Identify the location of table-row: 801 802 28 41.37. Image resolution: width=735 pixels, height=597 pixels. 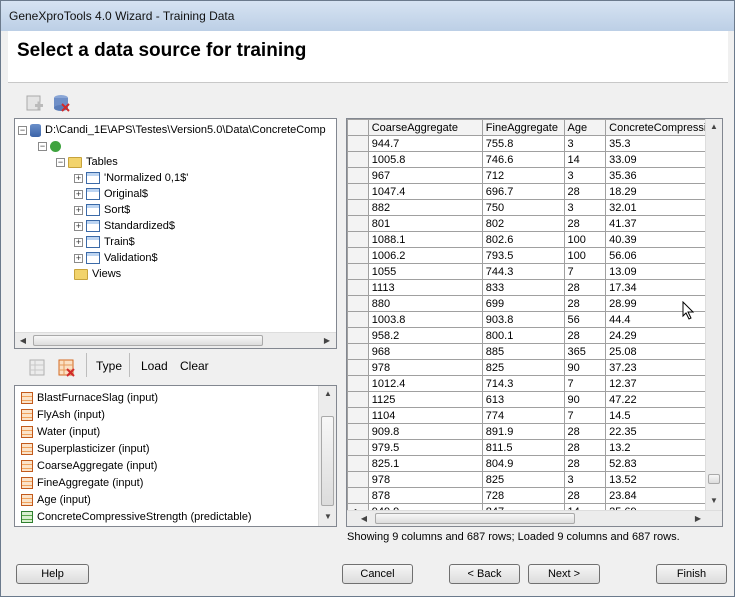
(534, 223).